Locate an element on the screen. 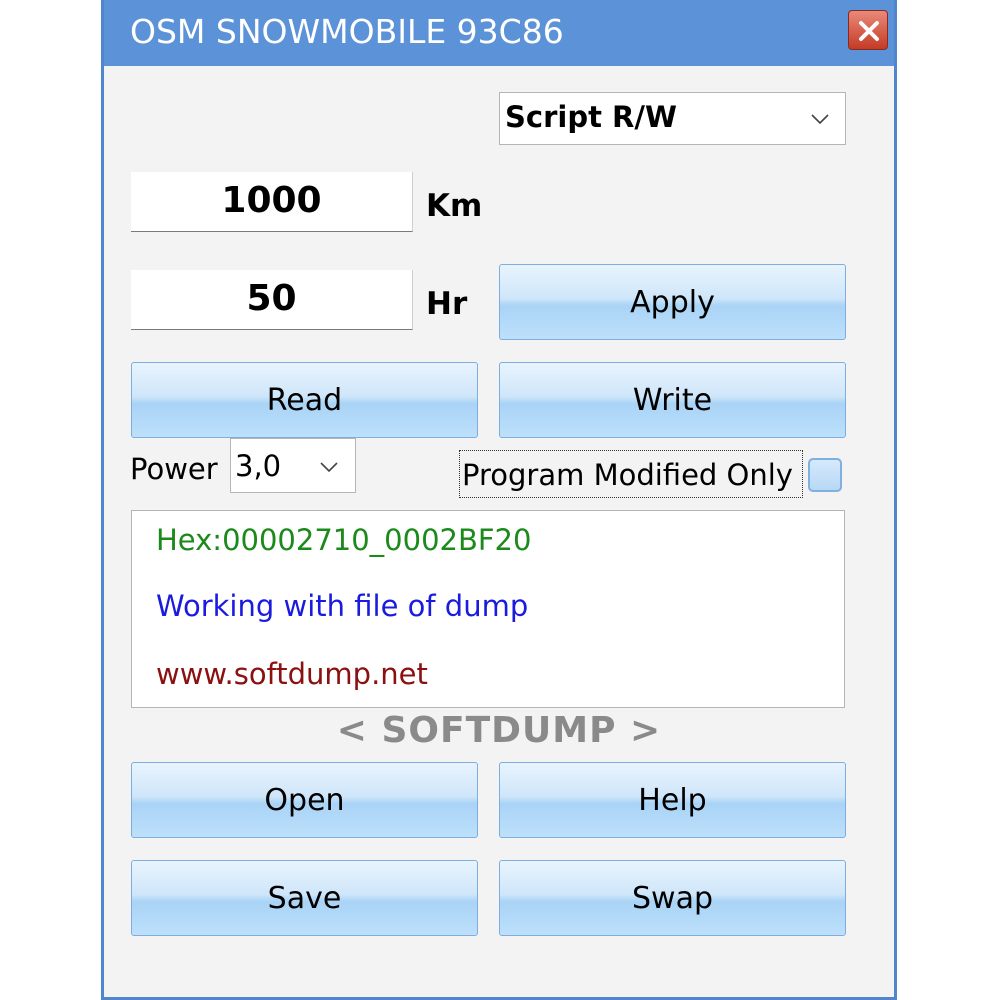 The height and width of the screenshot is (1000, 1000). swap-button: Swap is located at coordinates (672, 898).